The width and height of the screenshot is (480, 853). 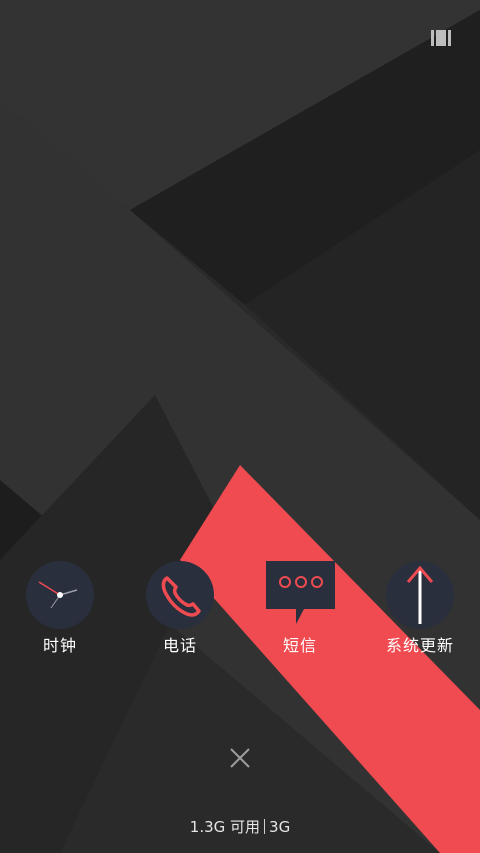 What do you see at coordinates (240, 758) in the screenshot?
I see `close-icon` at bounding box center [240, 758].